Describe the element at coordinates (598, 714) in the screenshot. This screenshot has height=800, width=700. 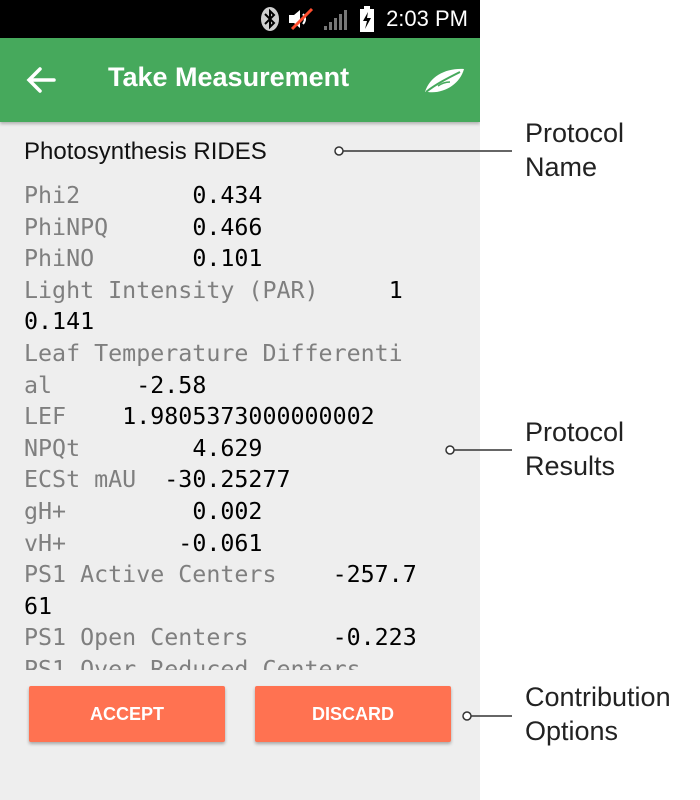
I see `annotation-contribution-options: Contribution Options` at that location.